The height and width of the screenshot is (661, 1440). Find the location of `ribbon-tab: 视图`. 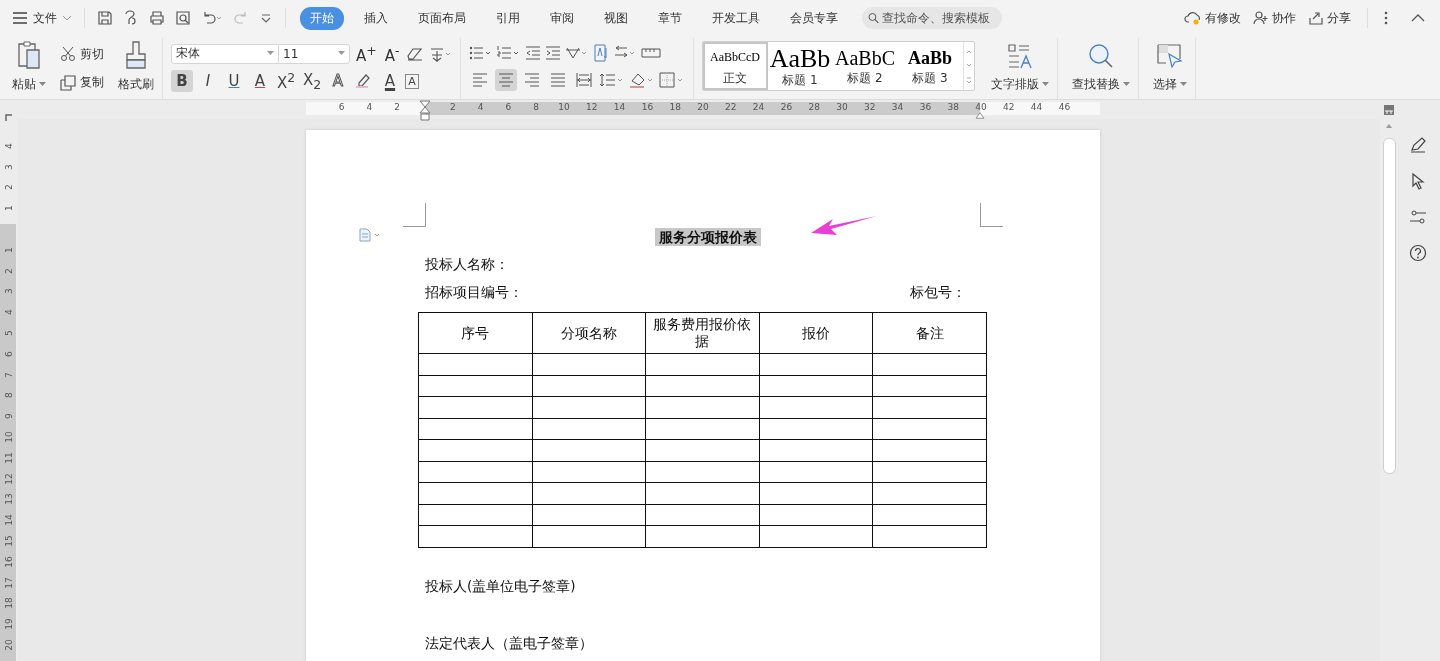

ribbon-tab: 视图 is located at coordinates (616, 18).